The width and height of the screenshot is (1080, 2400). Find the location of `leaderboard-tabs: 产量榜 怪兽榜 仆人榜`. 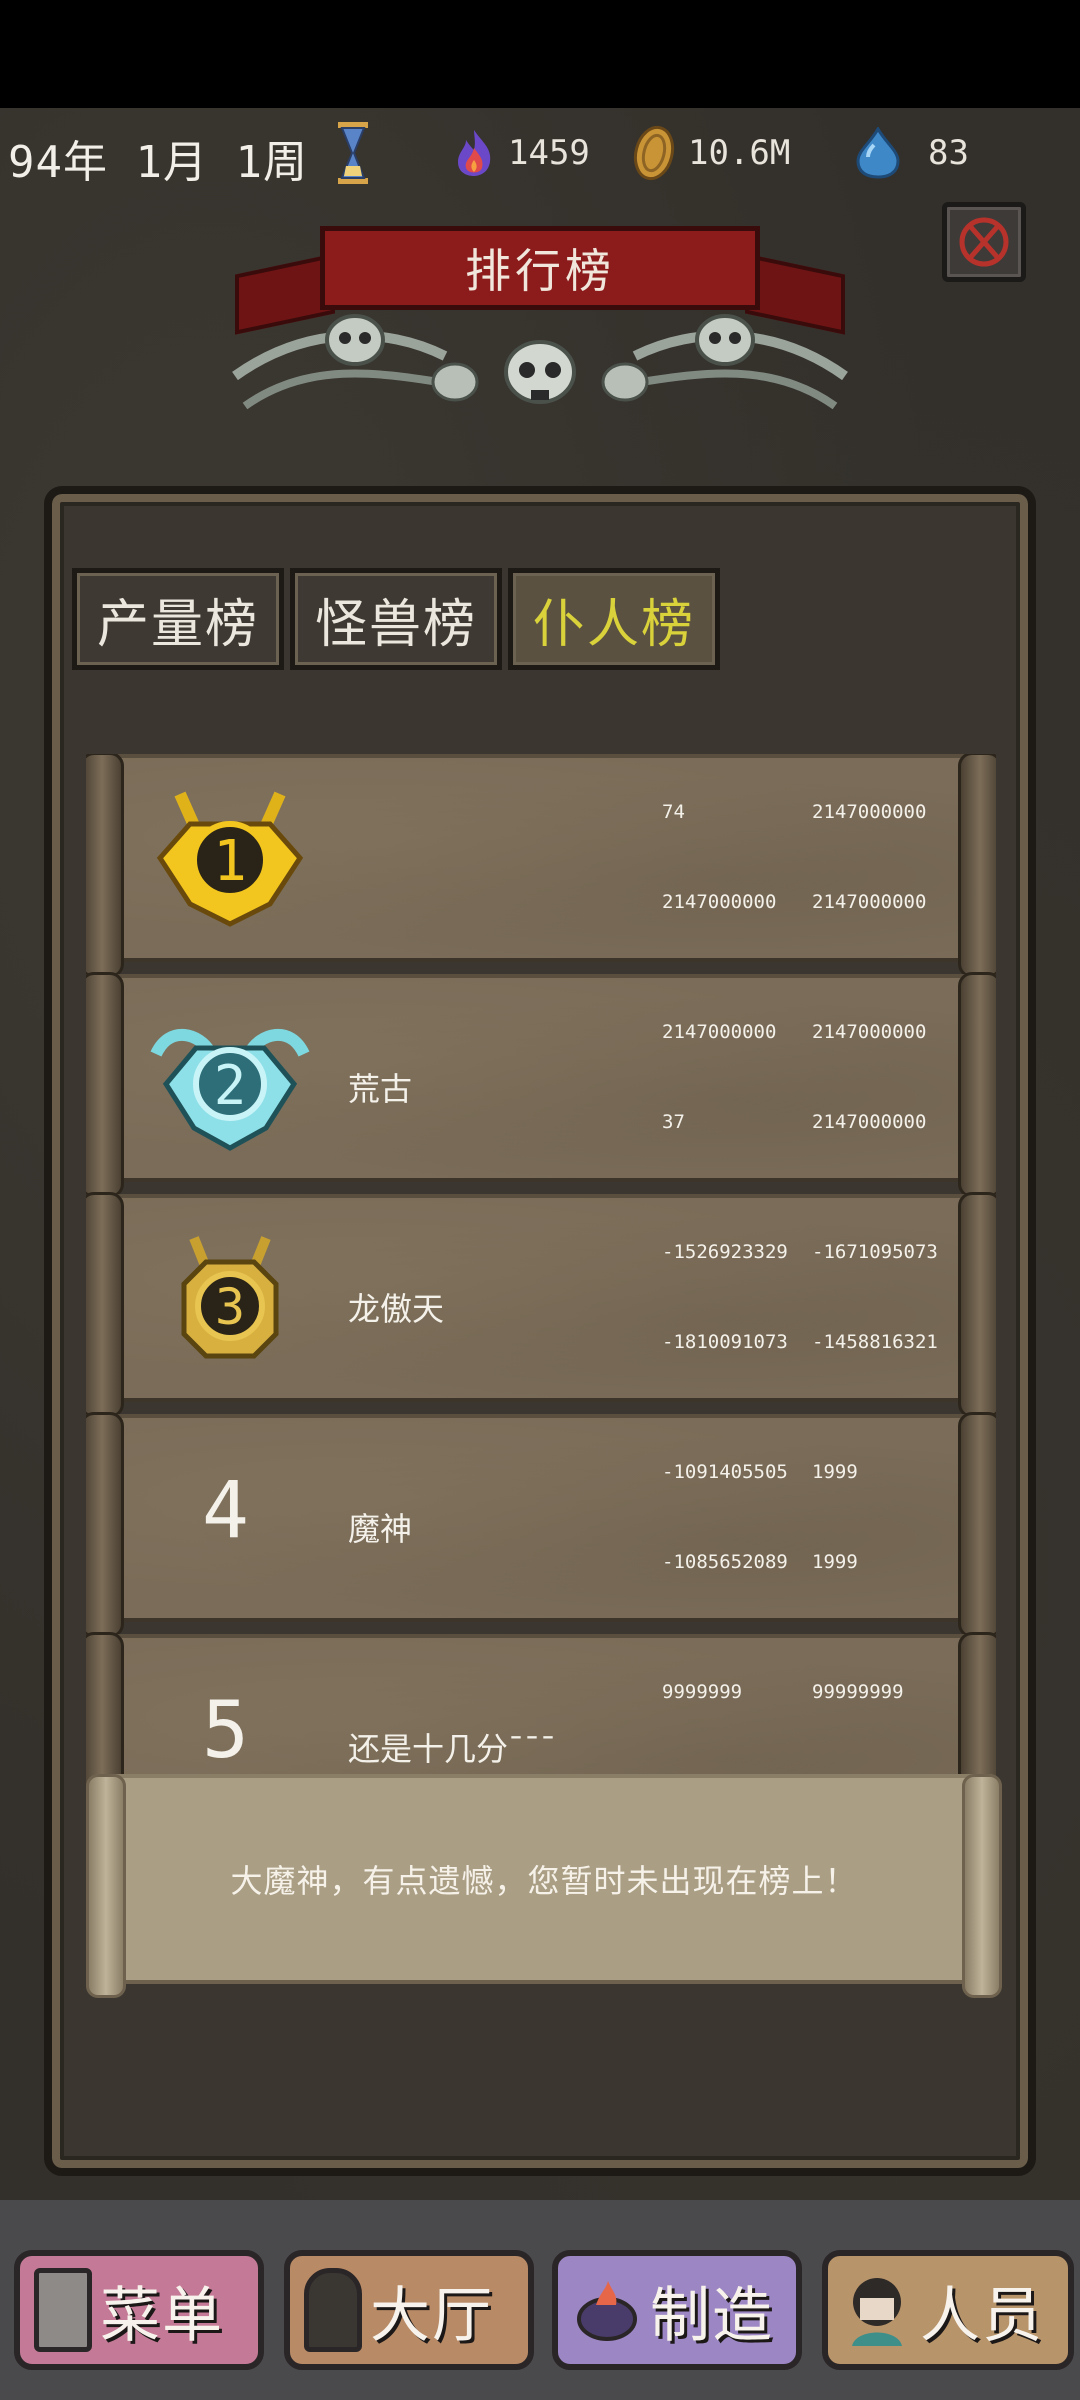

leaderboard-tabs: 产量榜 怪兽榜 仆人榜 is located at coordinates (396, 619).